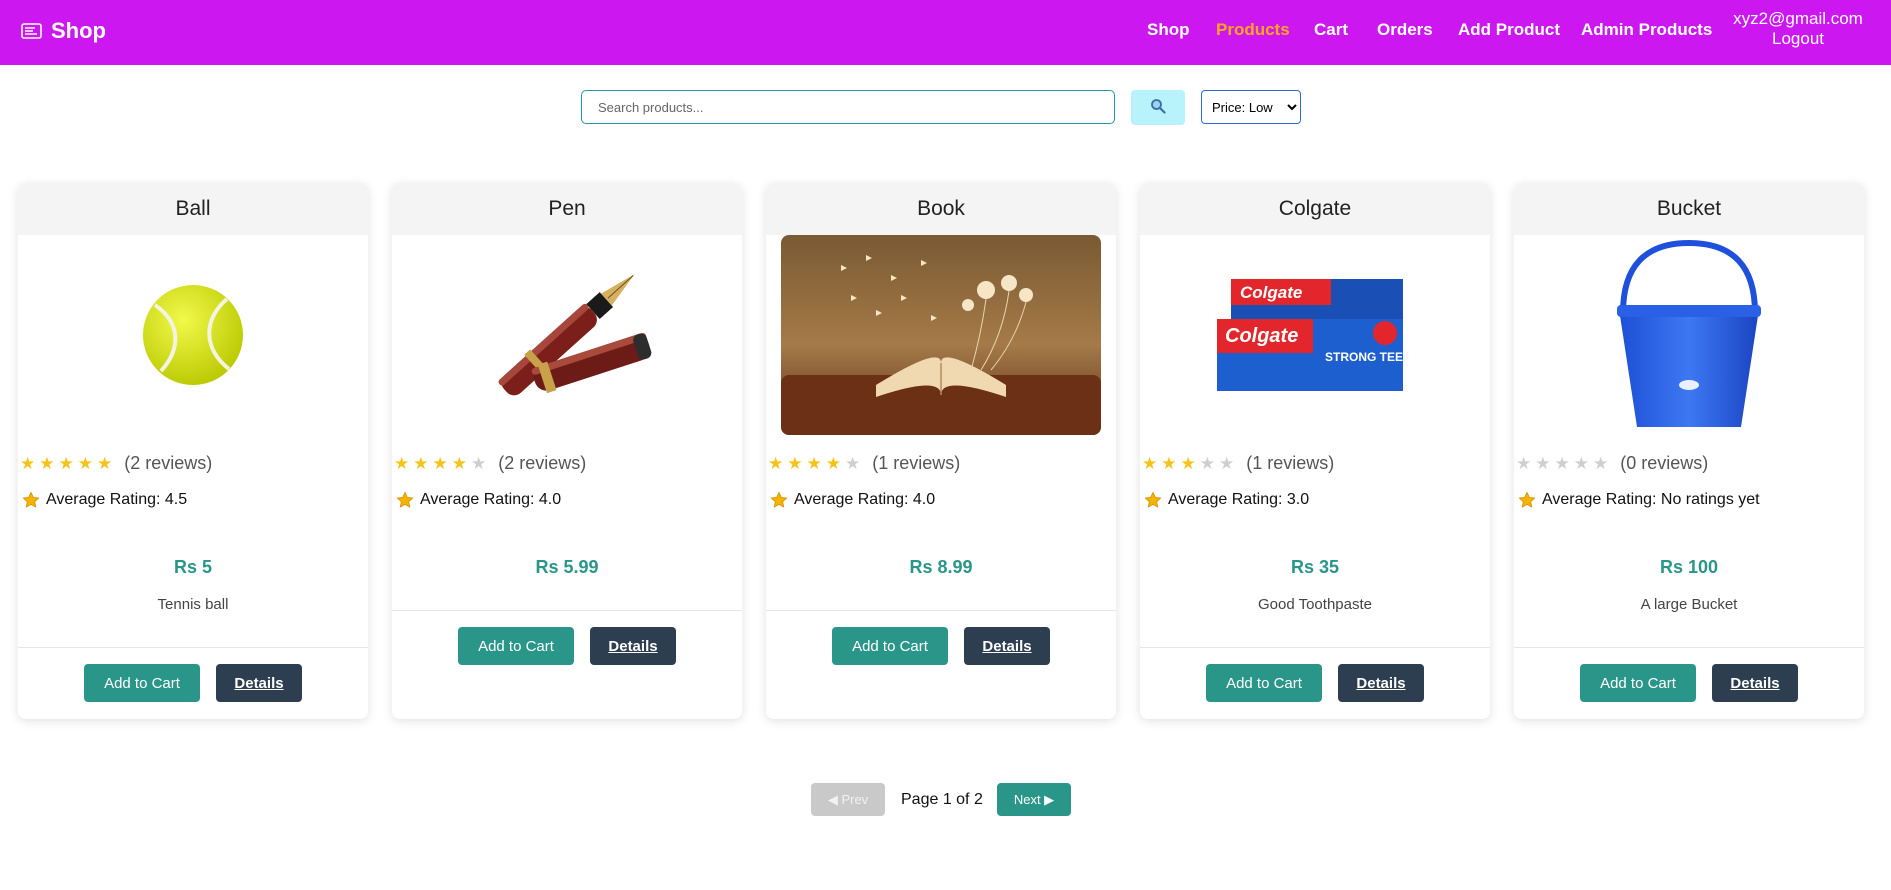 The height and width of the screenshot is (890, 1891). Describe the element at coordinates (1315, 335) in the screenshot. I see `toothpaste-image: Colgate Colgate STRONG TEETH` at that location.